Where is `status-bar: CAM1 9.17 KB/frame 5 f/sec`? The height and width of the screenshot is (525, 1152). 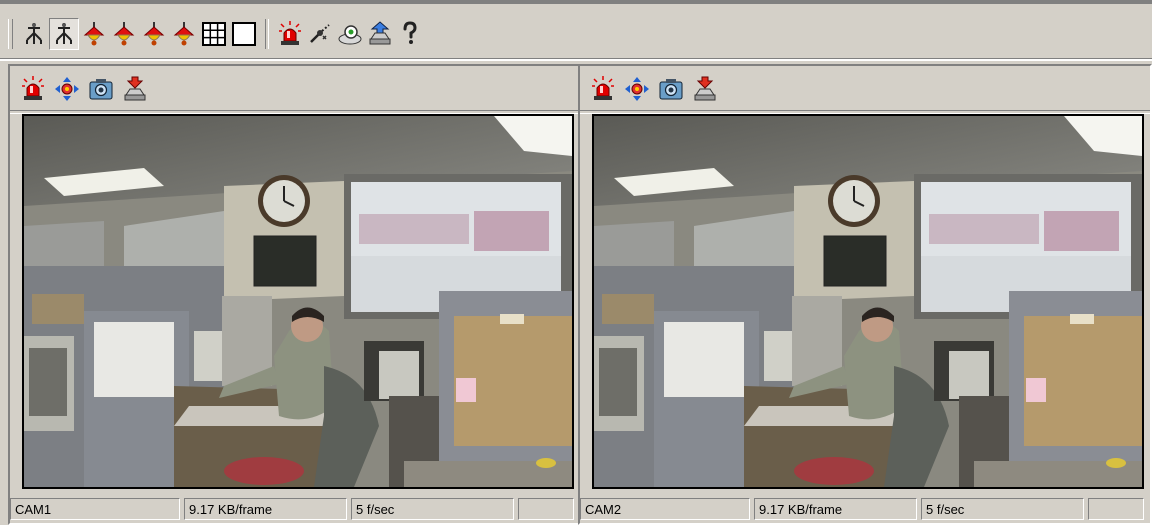
status-bar: CAM1 9.17 KB/frame 5 f/sec is located at coordinates (295, 510).